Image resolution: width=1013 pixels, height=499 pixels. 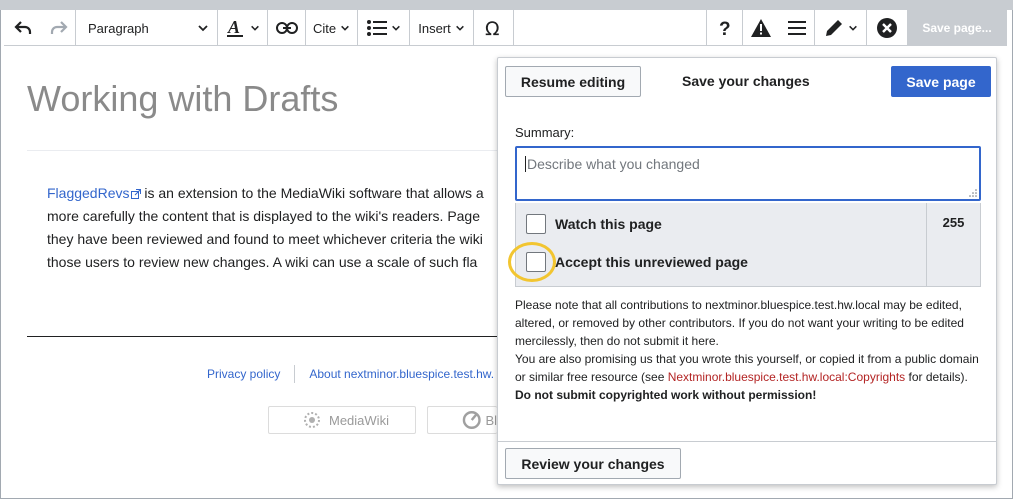 I want to click on about-link: About nextminor.bluespice.test.hw., so click(x=401, y=376).